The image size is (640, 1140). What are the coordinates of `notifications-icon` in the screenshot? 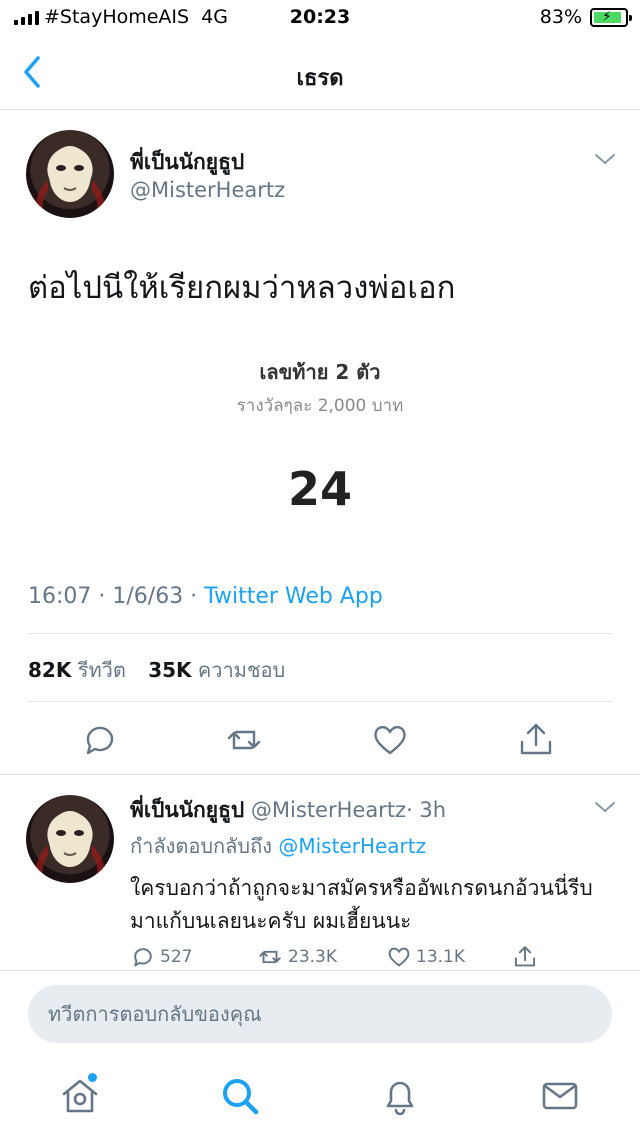 It's located at (400, 1096).